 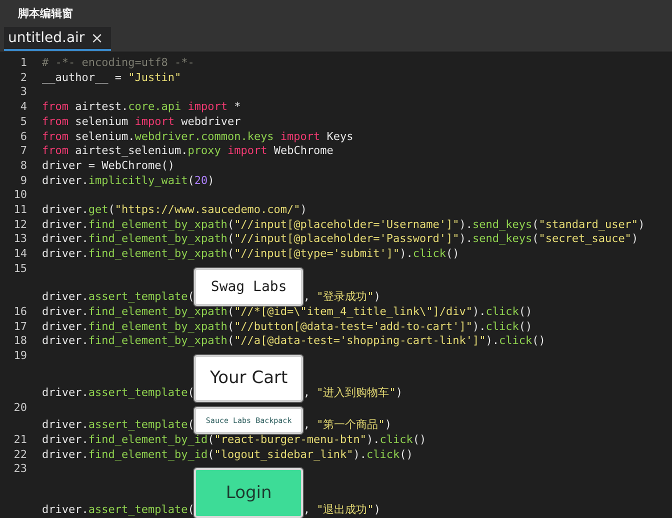 What do you see at coordinates (347, 425) in the screenshot?
I see `code-text: , "第一个商品")` at bounding box center [347, 425].